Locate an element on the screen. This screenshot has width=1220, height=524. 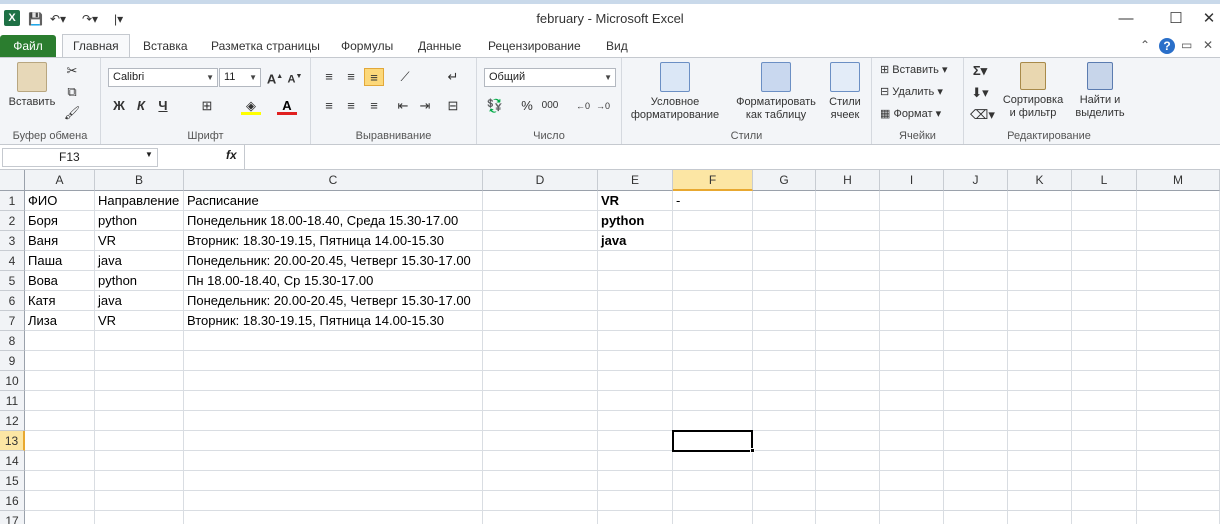
column-header: G is located at coordinates (784, 180).